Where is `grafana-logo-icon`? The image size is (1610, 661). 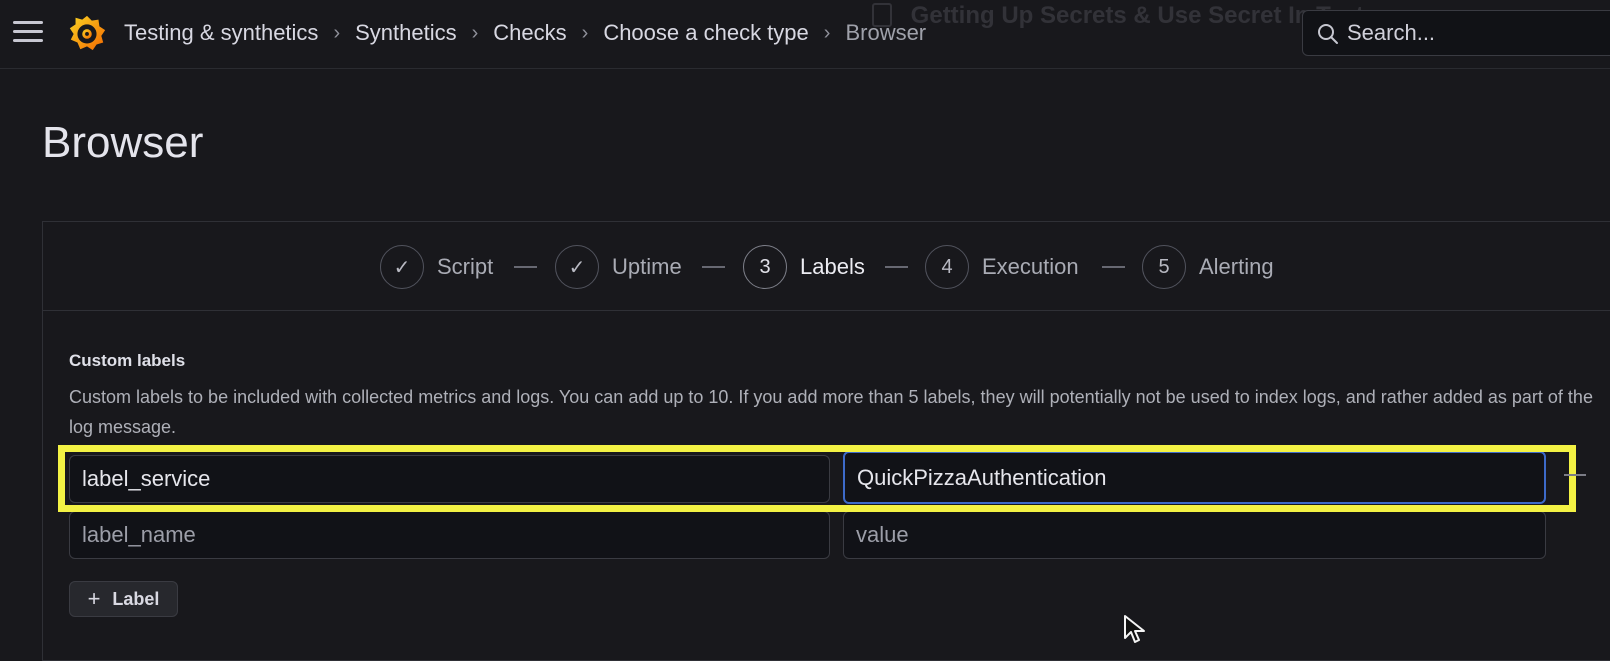 grafana-logo-icon is located at coordinates (87, 33).